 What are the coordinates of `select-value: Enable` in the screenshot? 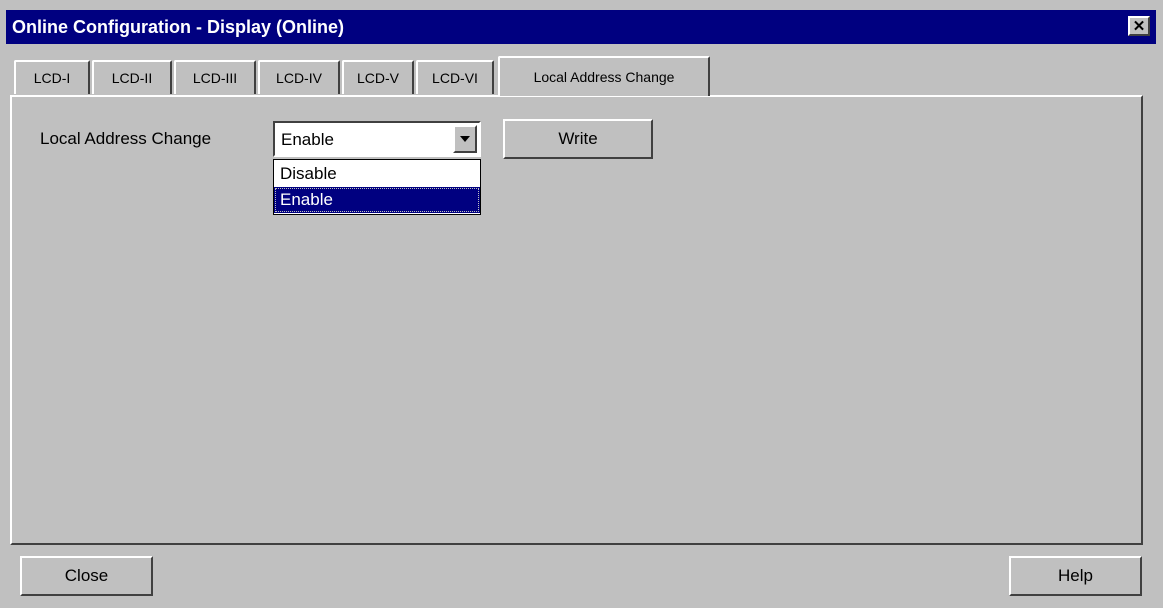 It's located at (307, 139).